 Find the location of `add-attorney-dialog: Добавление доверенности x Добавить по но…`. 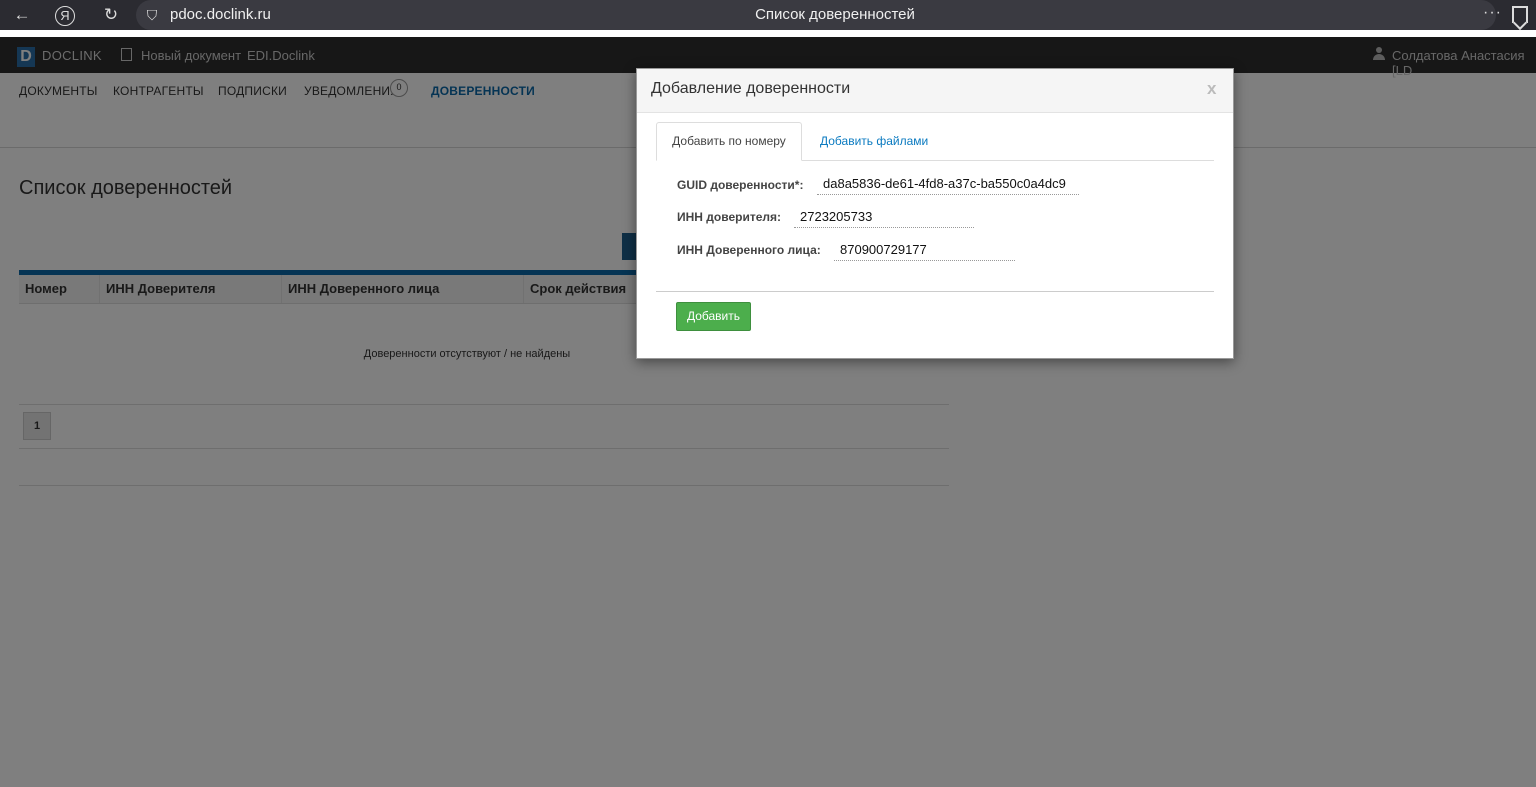

add-attorney-dialog: Добавление доверенности x Добавить по но… is located at coordinates (935, 213).